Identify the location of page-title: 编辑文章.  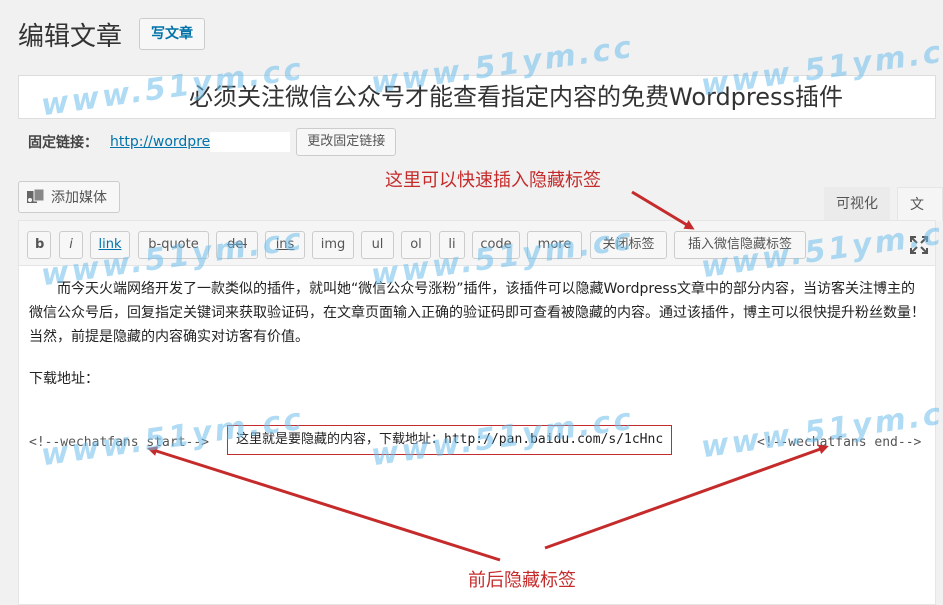
(70, 37).